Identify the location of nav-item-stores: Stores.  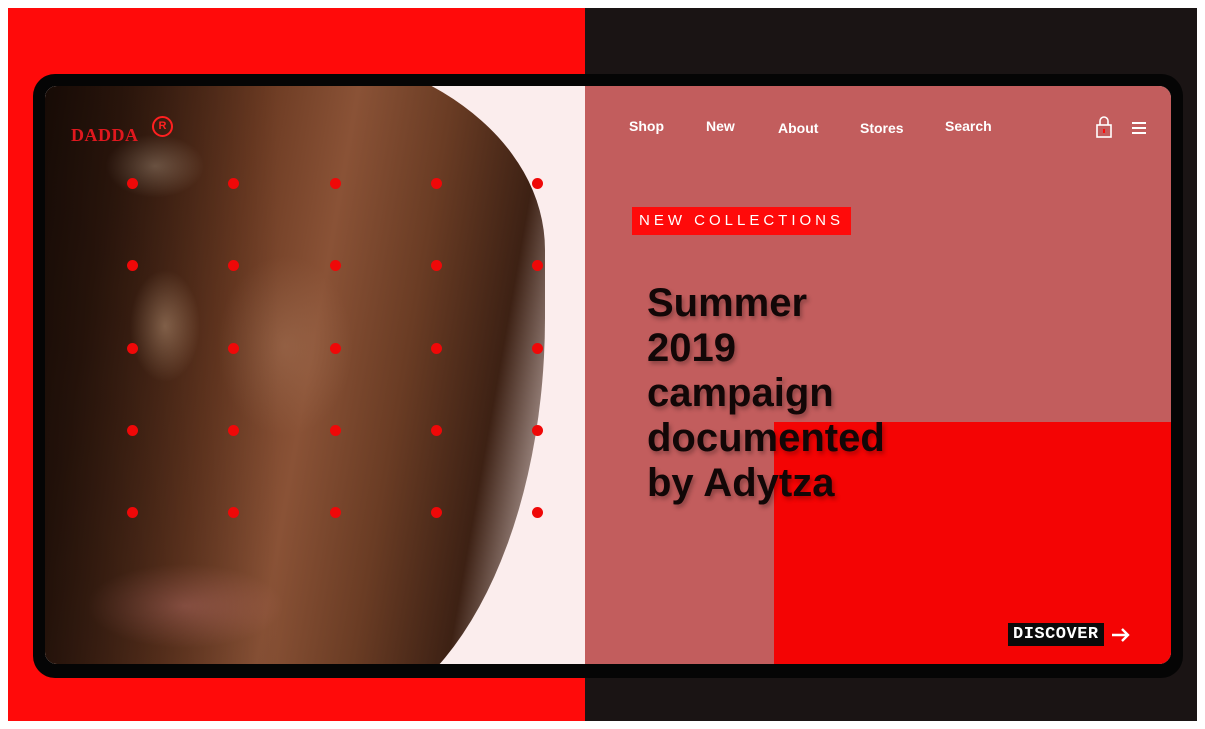
(882, 128).